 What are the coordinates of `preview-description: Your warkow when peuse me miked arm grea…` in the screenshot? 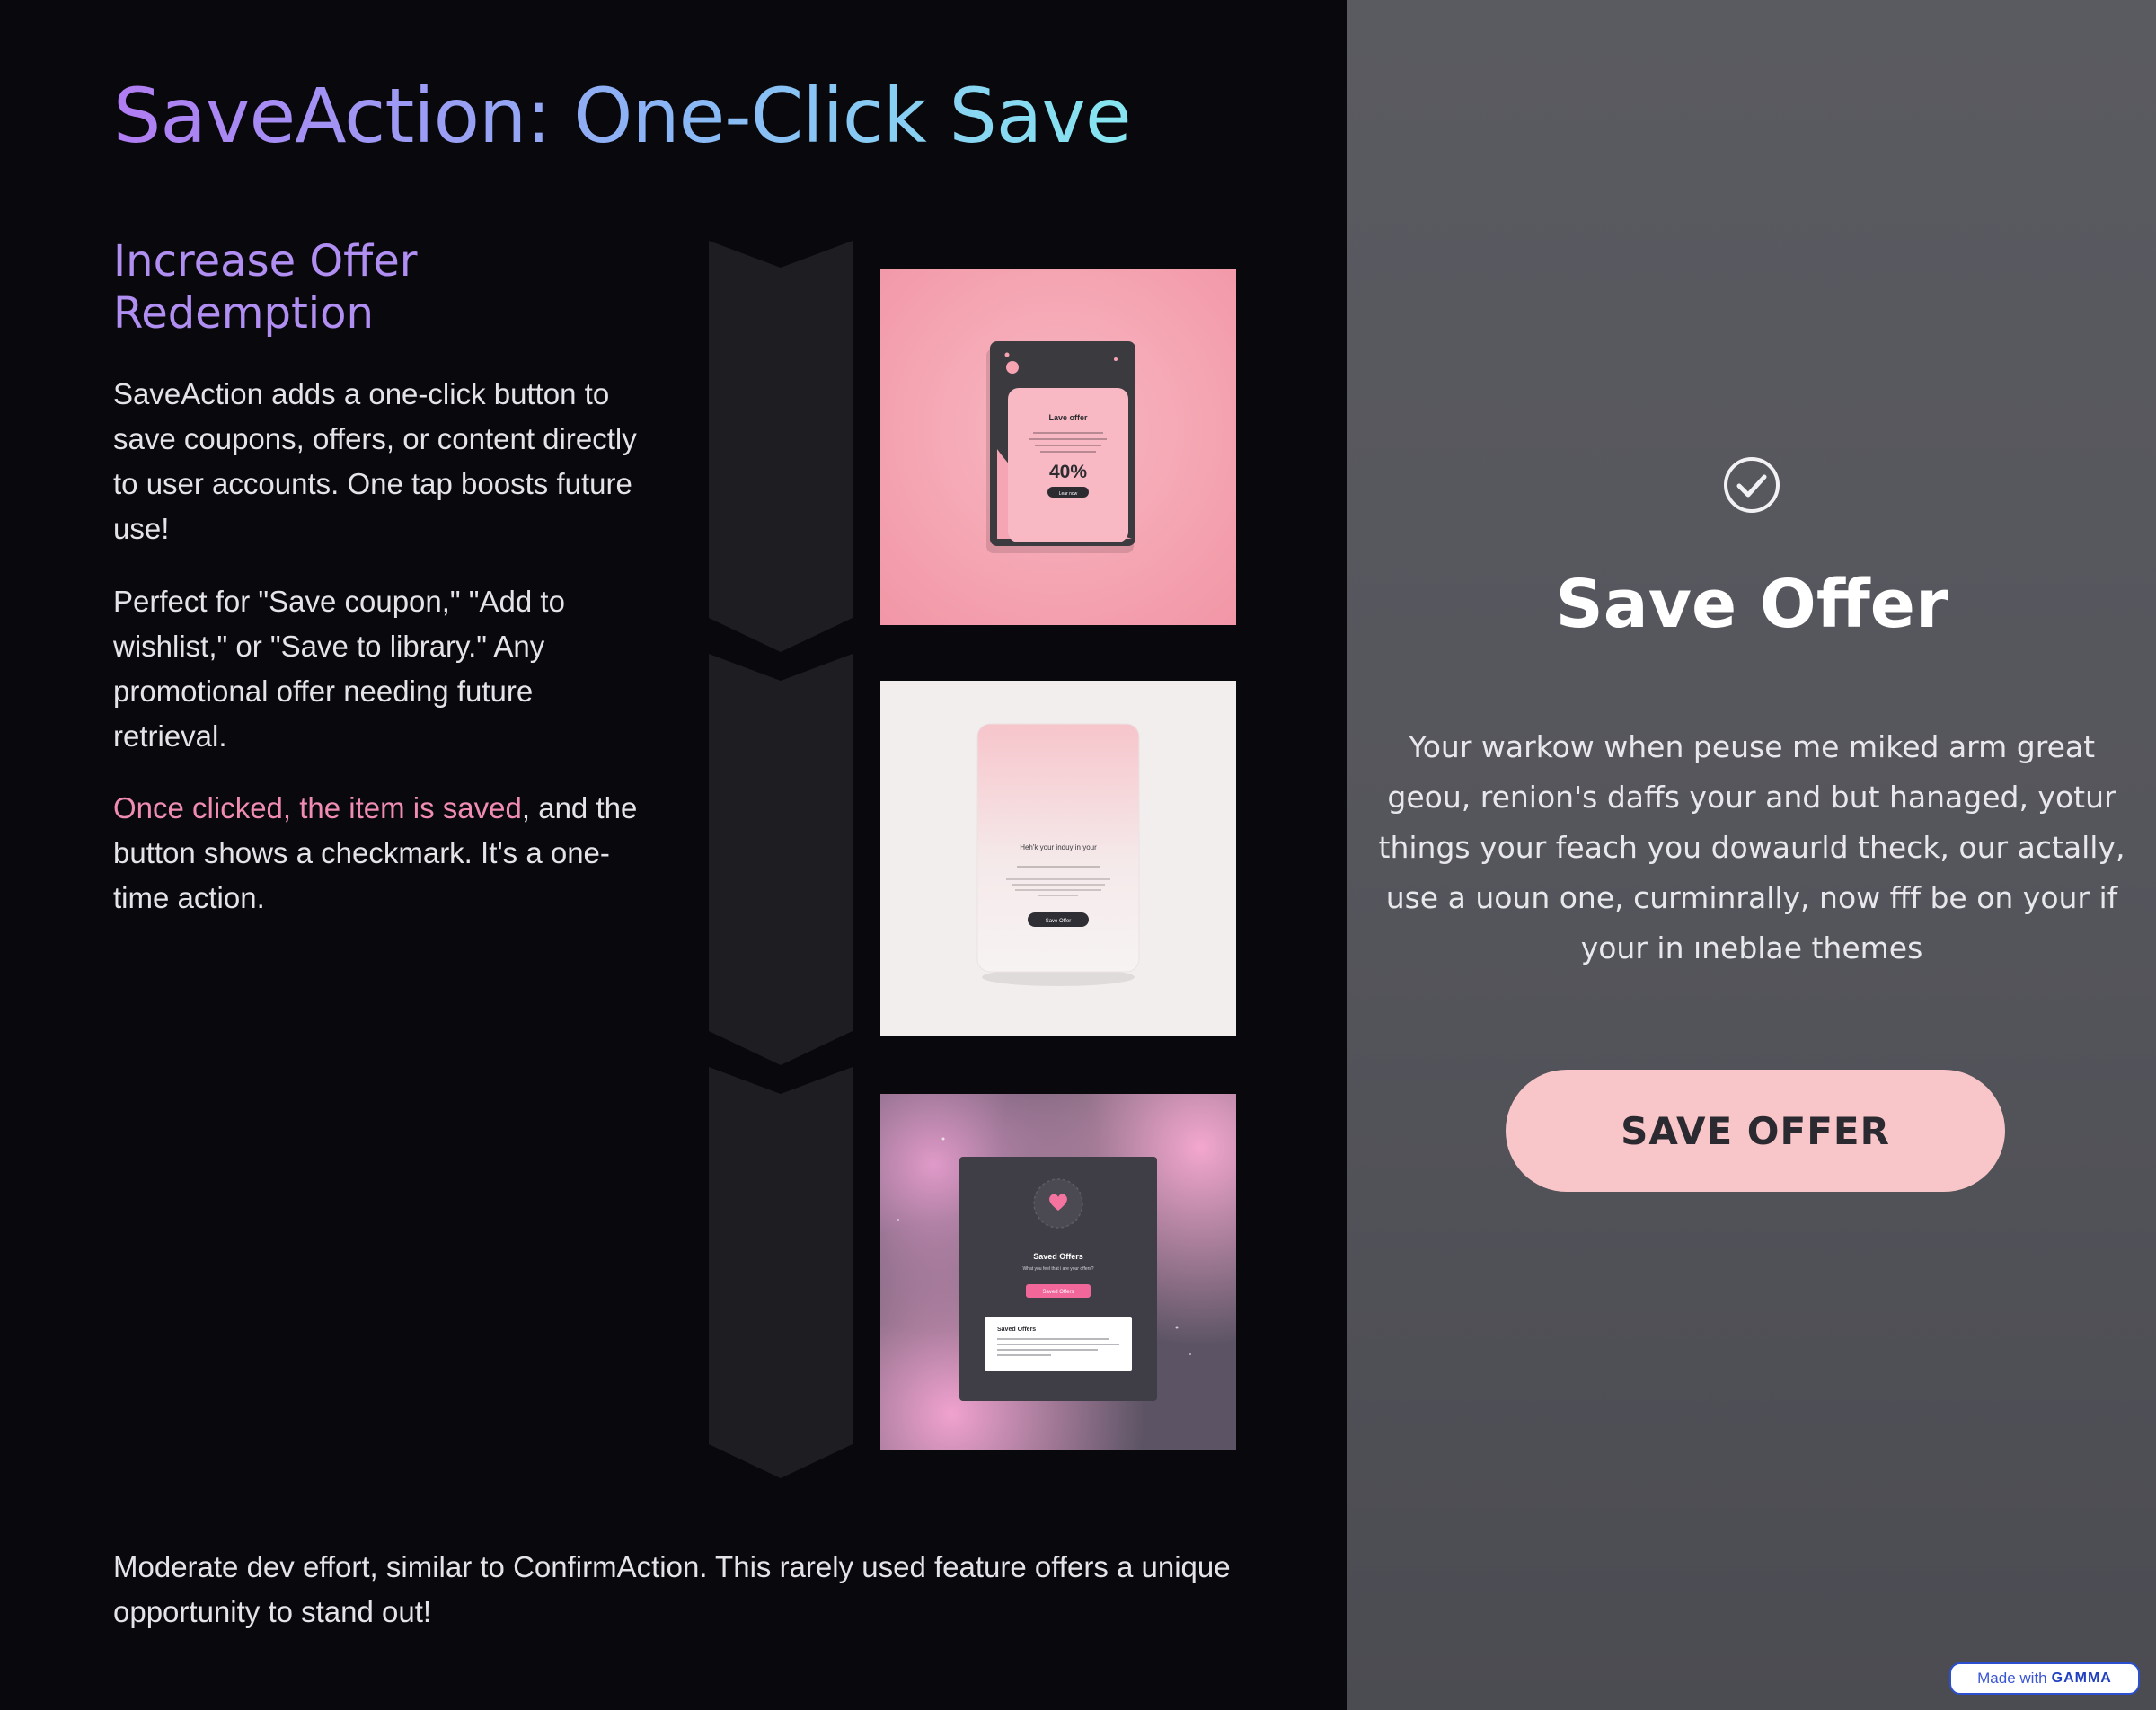 It's located at (1751, 847).